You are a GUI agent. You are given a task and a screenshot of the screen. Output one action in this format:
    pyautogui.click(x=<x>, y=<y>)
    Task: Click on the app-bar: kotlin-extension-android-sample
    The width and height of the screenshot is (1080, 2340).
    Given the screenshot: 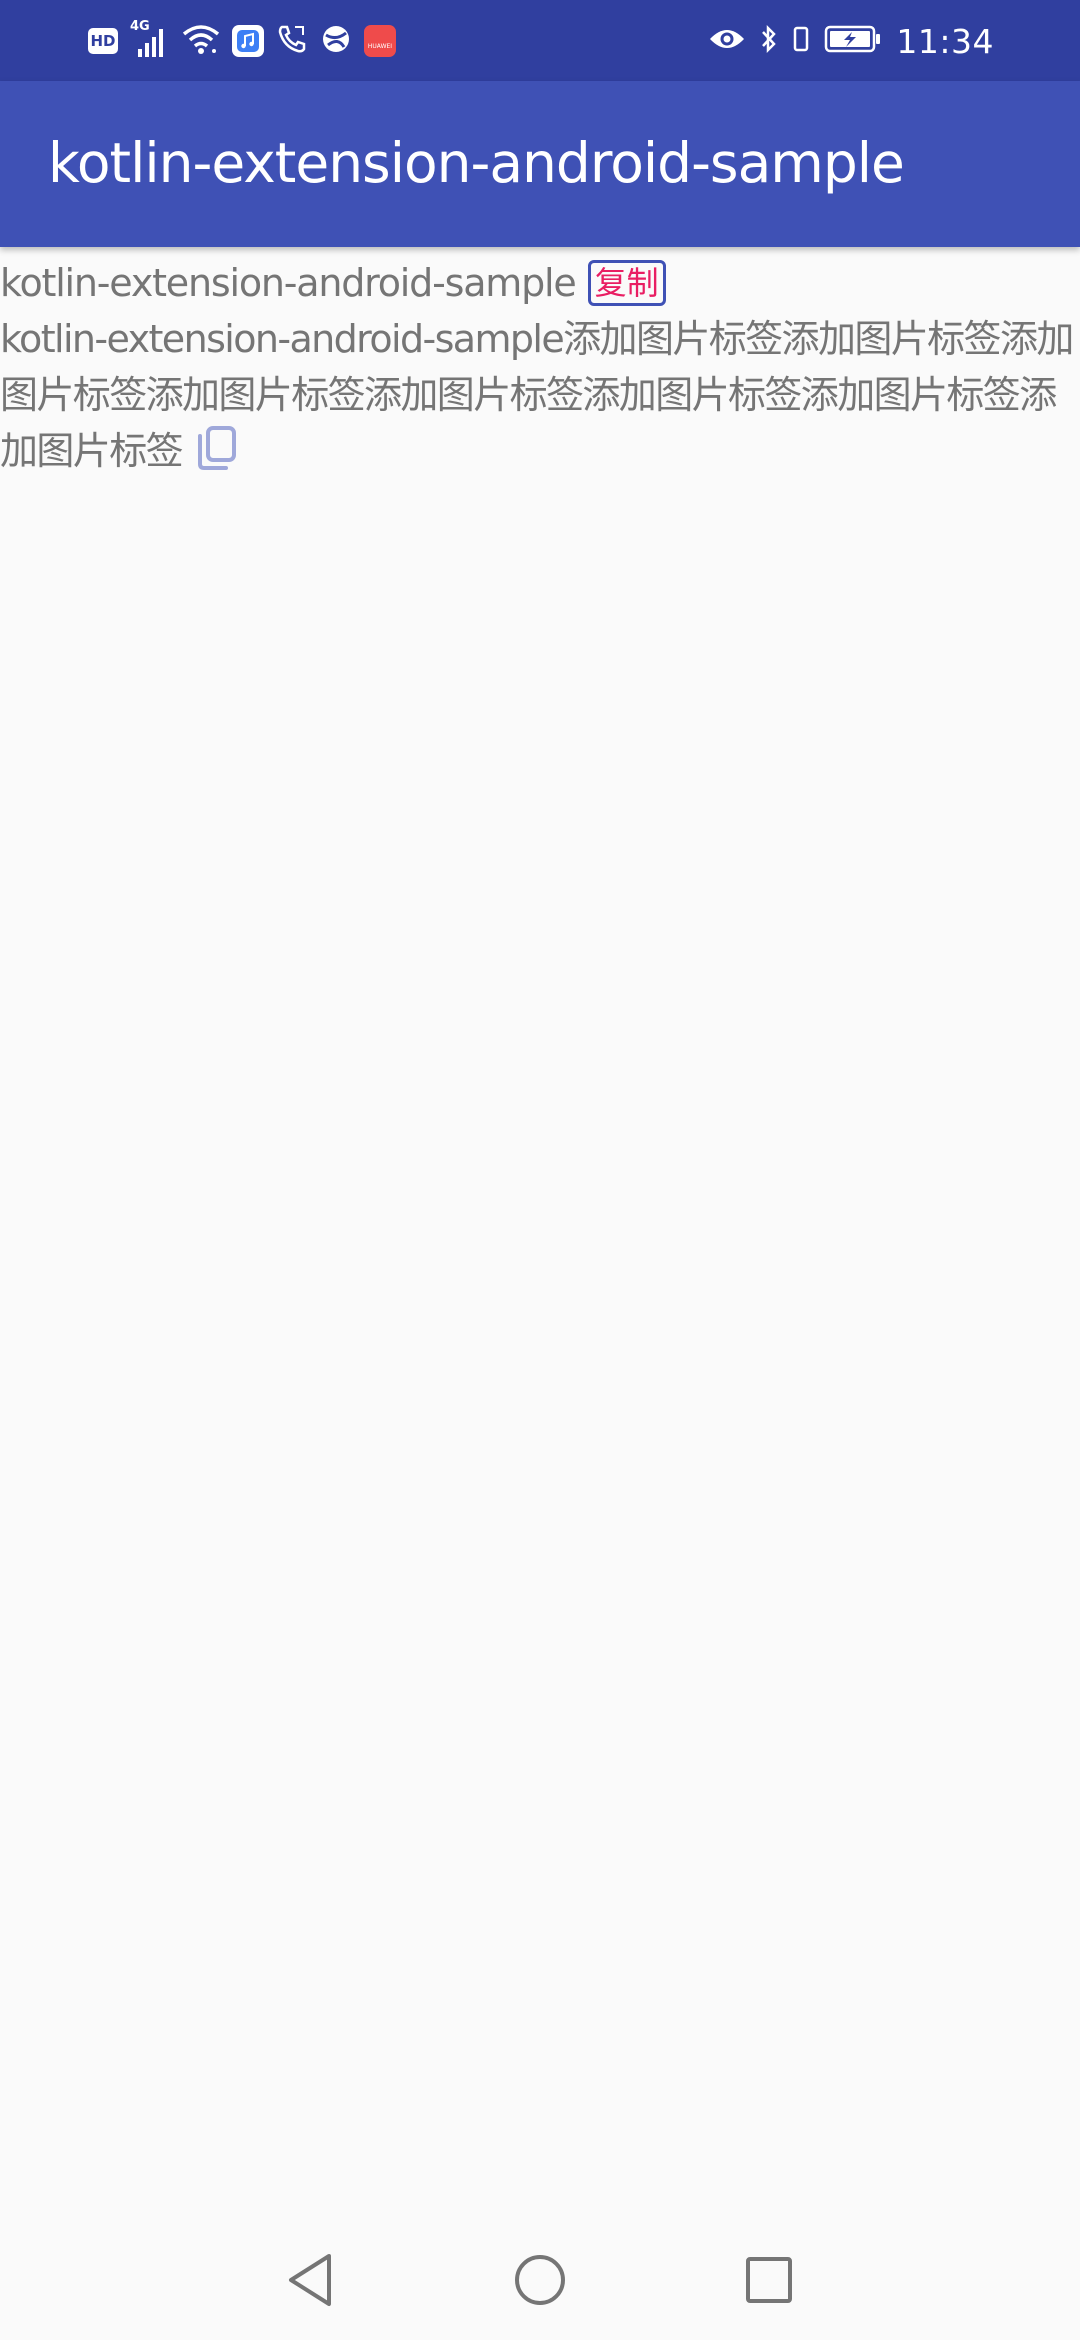 What is the action you would take?
    pyautogui.click(x=540, y=164)
    